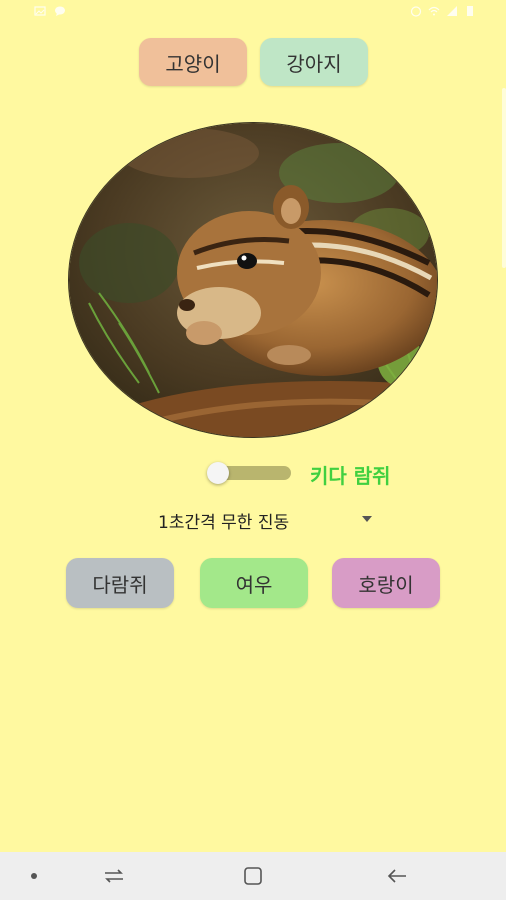 The width and height of the screenshot is (506, 900). Describe the element at coordinates (218, 473) in the screenshot. I see `switch-thumb` at that location.